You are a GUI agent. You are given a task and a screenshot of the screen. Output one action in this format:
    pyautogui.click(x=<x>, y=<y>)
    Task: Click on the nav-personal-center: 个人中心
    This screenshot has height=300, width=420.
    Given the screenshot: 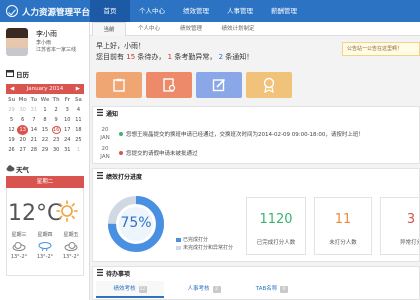 What is the action you would take?
    pyautogui.click(x=152, y=11)
    